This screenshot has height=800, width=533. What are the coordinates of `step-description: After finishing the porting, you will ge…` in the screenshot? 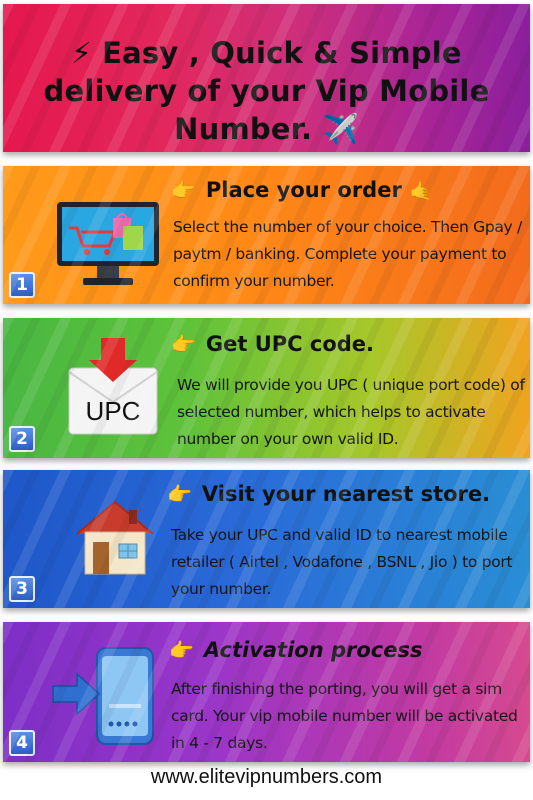 It's located at (344, 716).